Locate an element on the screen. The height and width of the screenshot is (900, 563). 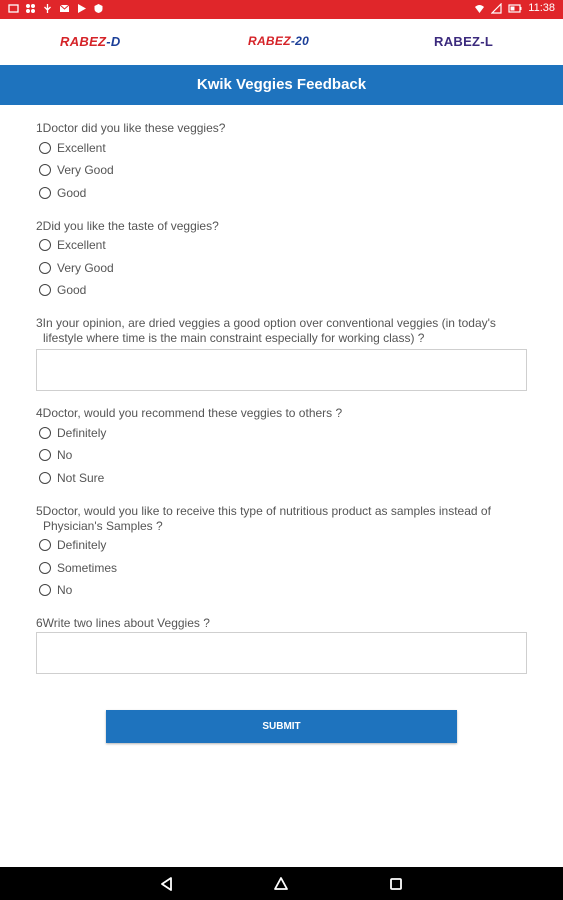
question-6-label: 6Write two lines about Veggies ? is located at coordinates (123, 623).